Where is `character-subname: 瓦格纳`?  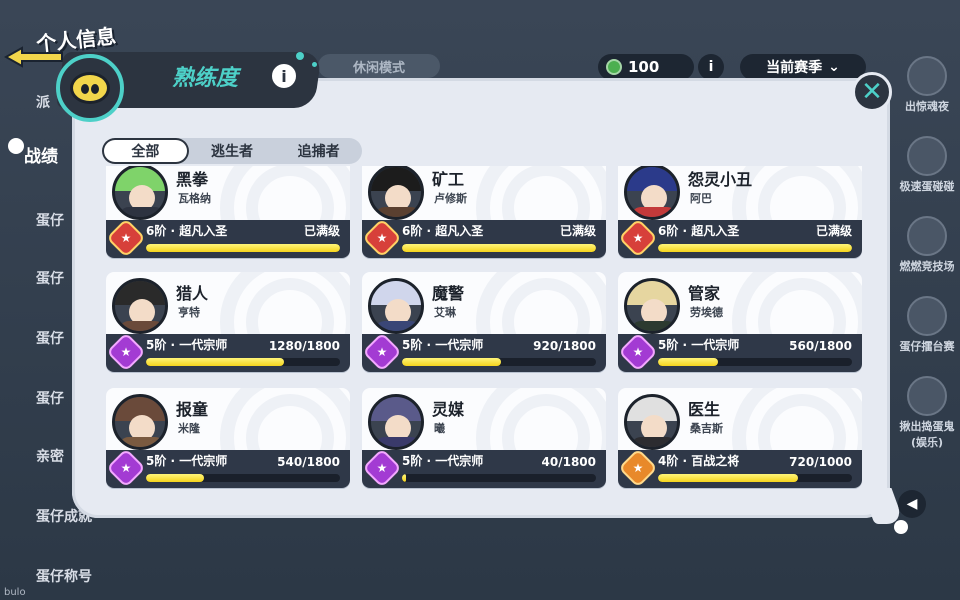
character-subname: 瓦格纳 is located at coordinates (194, 198).